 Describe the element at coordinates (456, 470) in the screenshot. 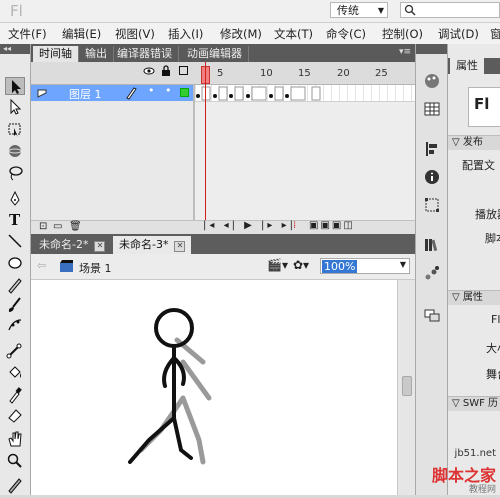

I see `watermark: jb51.net 脚本之家 教程网` at that location.